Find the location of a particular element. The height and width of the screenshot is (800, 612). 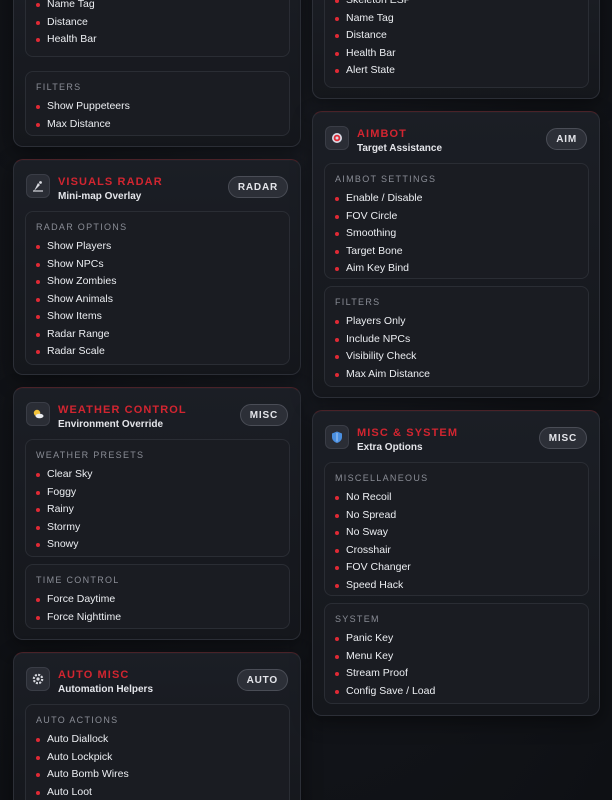

card-header: VISUALS RADAR Mini-map Overlay RADAR is located at coordinates (157, 185).